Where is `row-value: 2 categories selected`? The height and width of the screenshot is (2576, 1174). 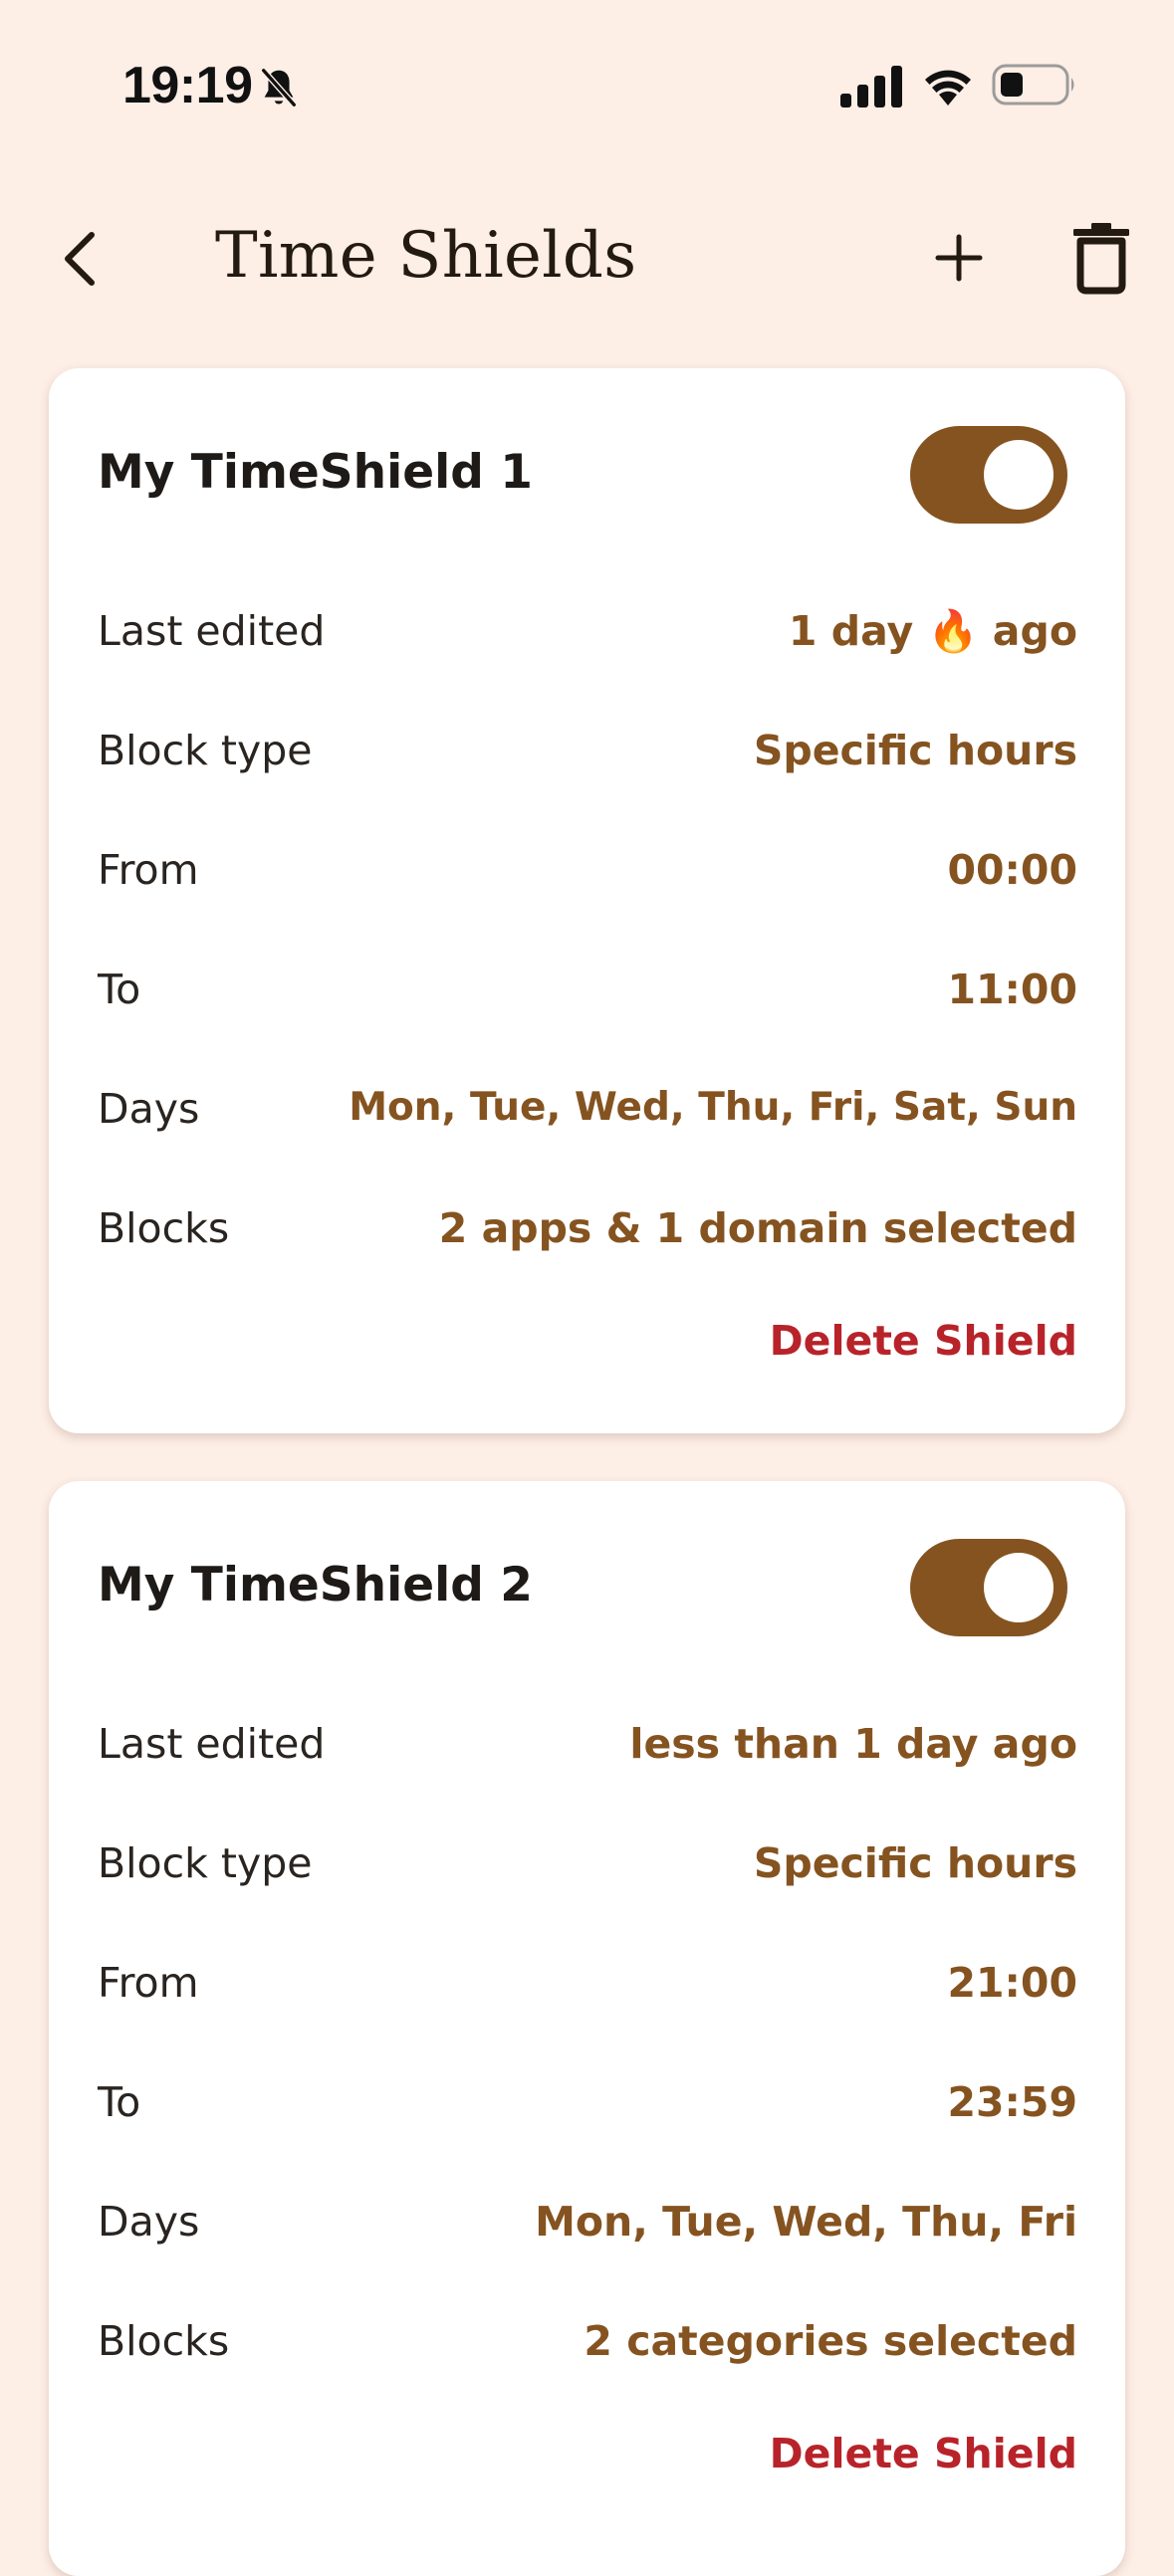
row-value: 2 categories selected is located at coordinates (830, 2341).